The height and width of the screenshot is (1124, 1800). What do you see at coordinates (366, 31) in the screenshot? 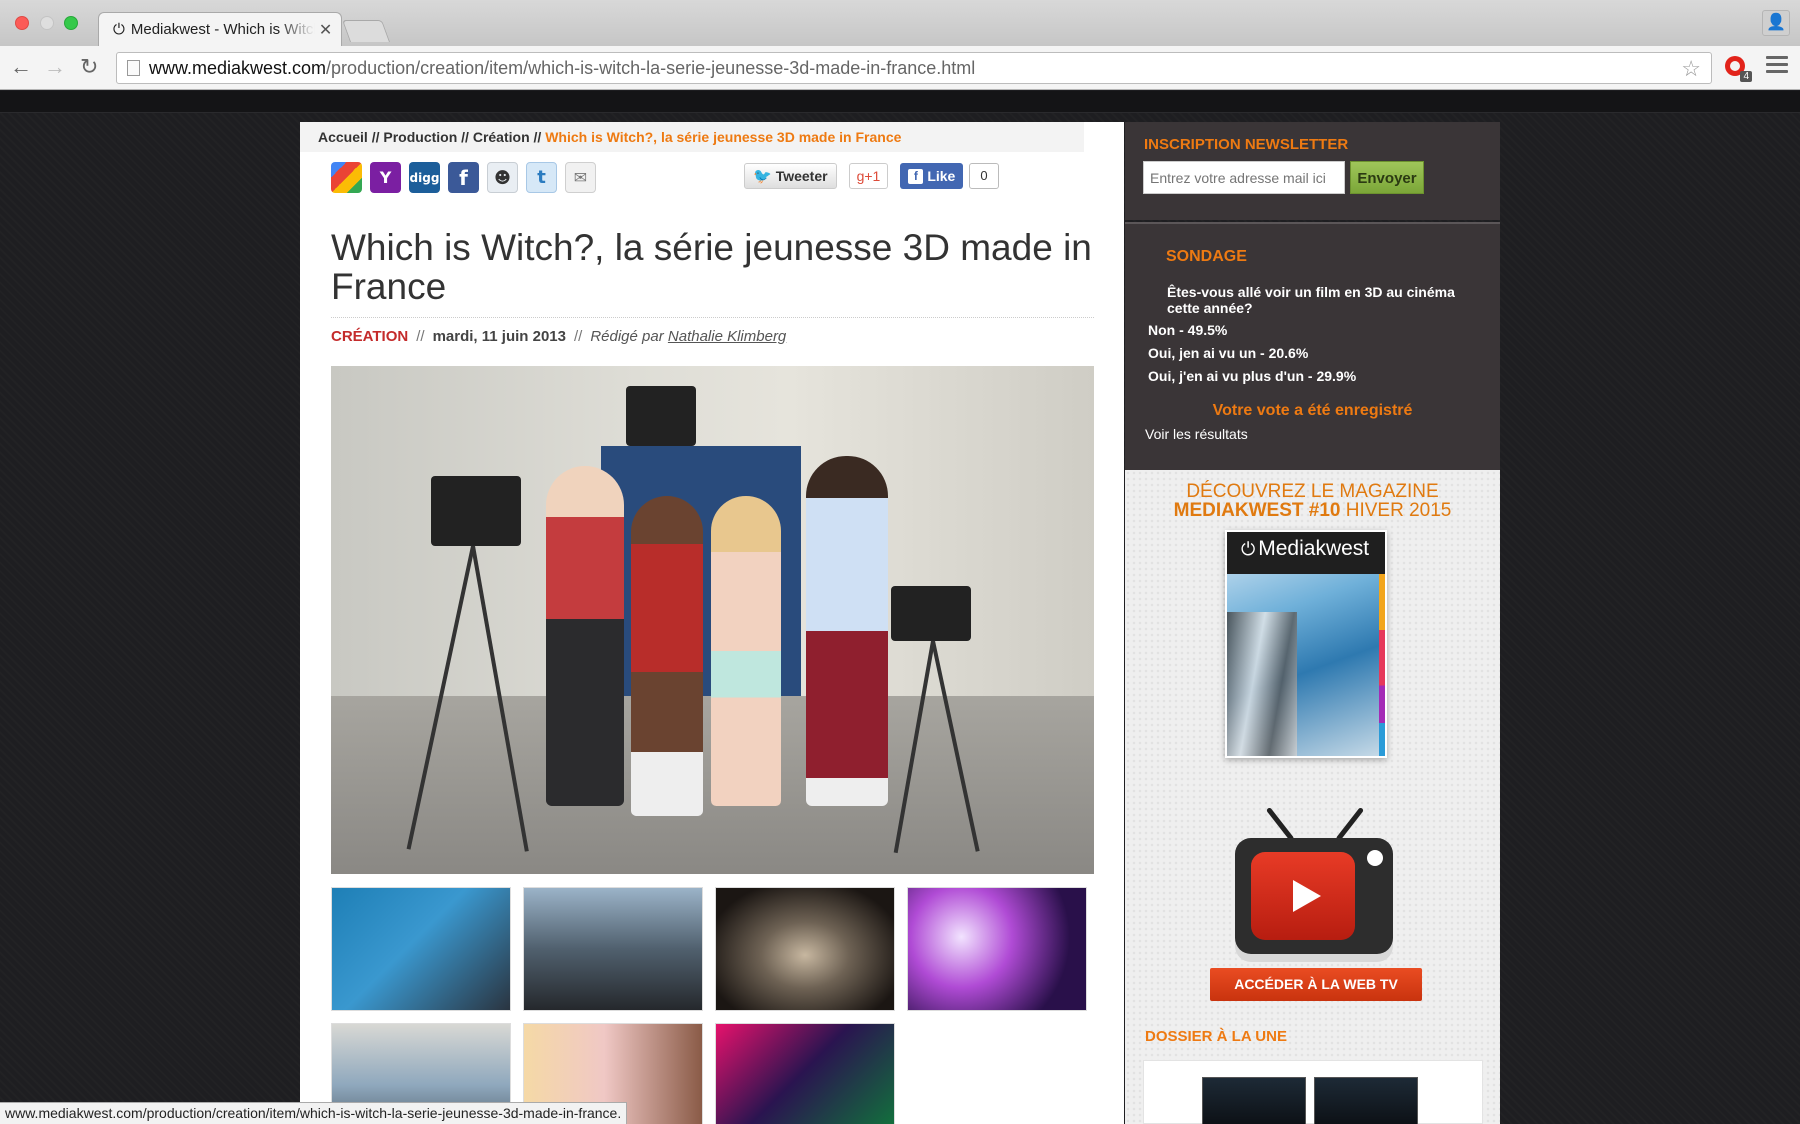
I see `new-tab-button` at bounding box center [366, 31].